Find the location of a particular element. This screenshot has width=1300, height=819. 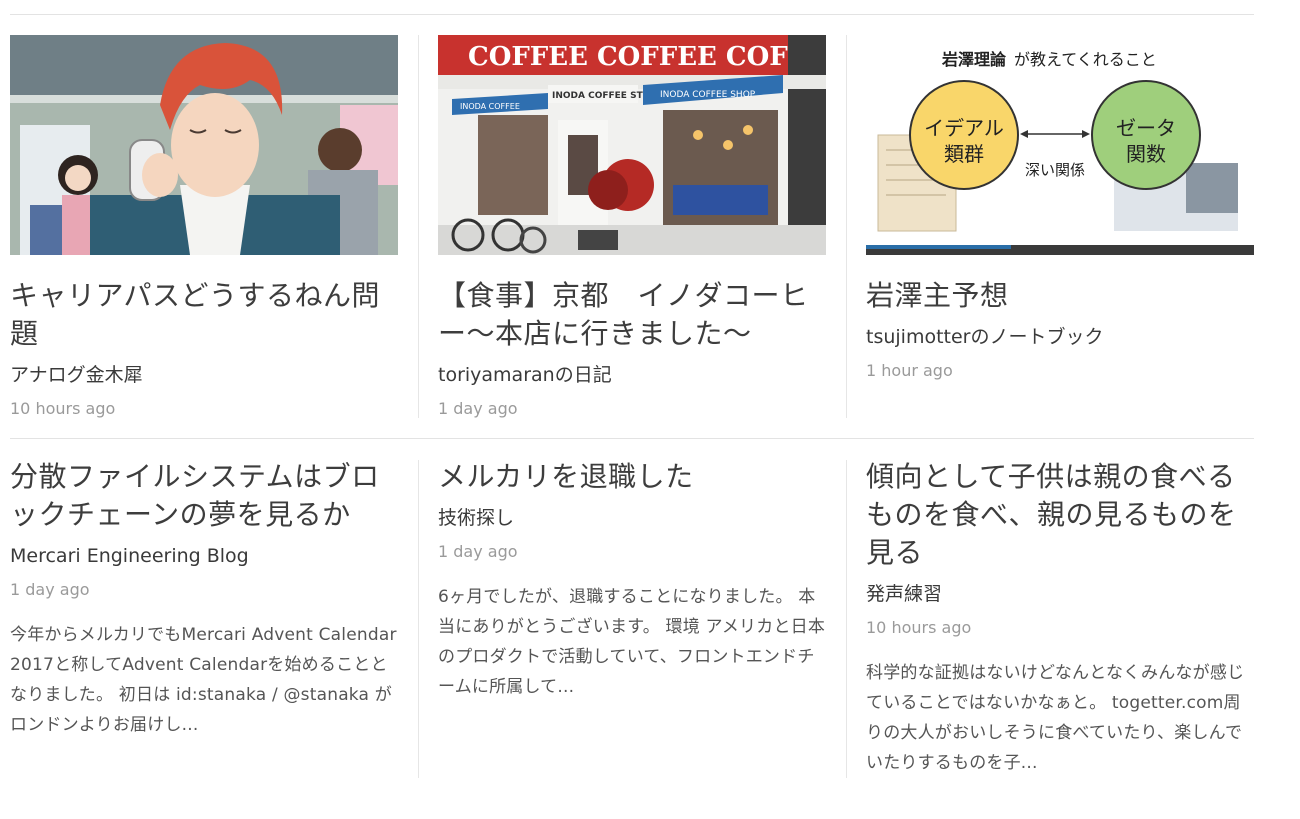

row-divider is located at coordinates (632, 438).